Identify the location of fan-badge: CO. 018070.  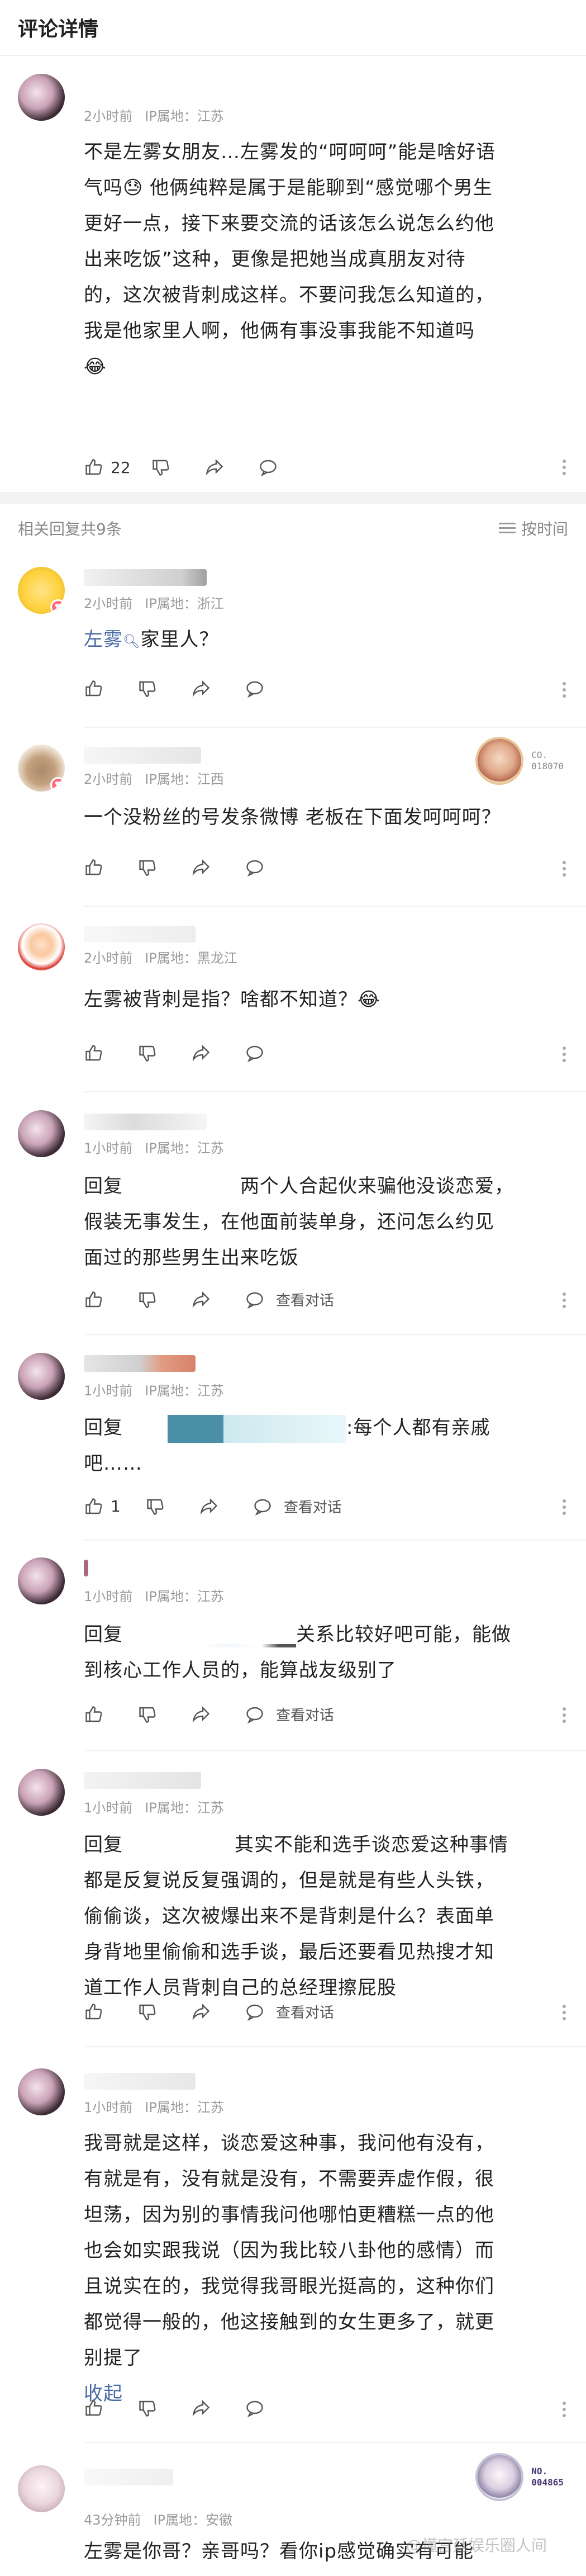
(519, 761).